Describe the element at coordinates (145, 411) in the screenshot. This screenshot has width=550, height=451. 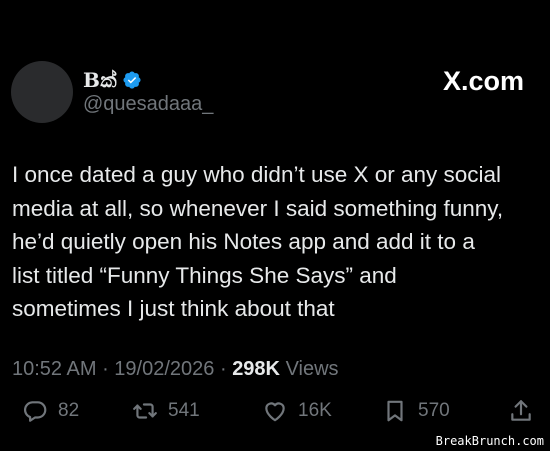
I see `repost-icon` at that location.